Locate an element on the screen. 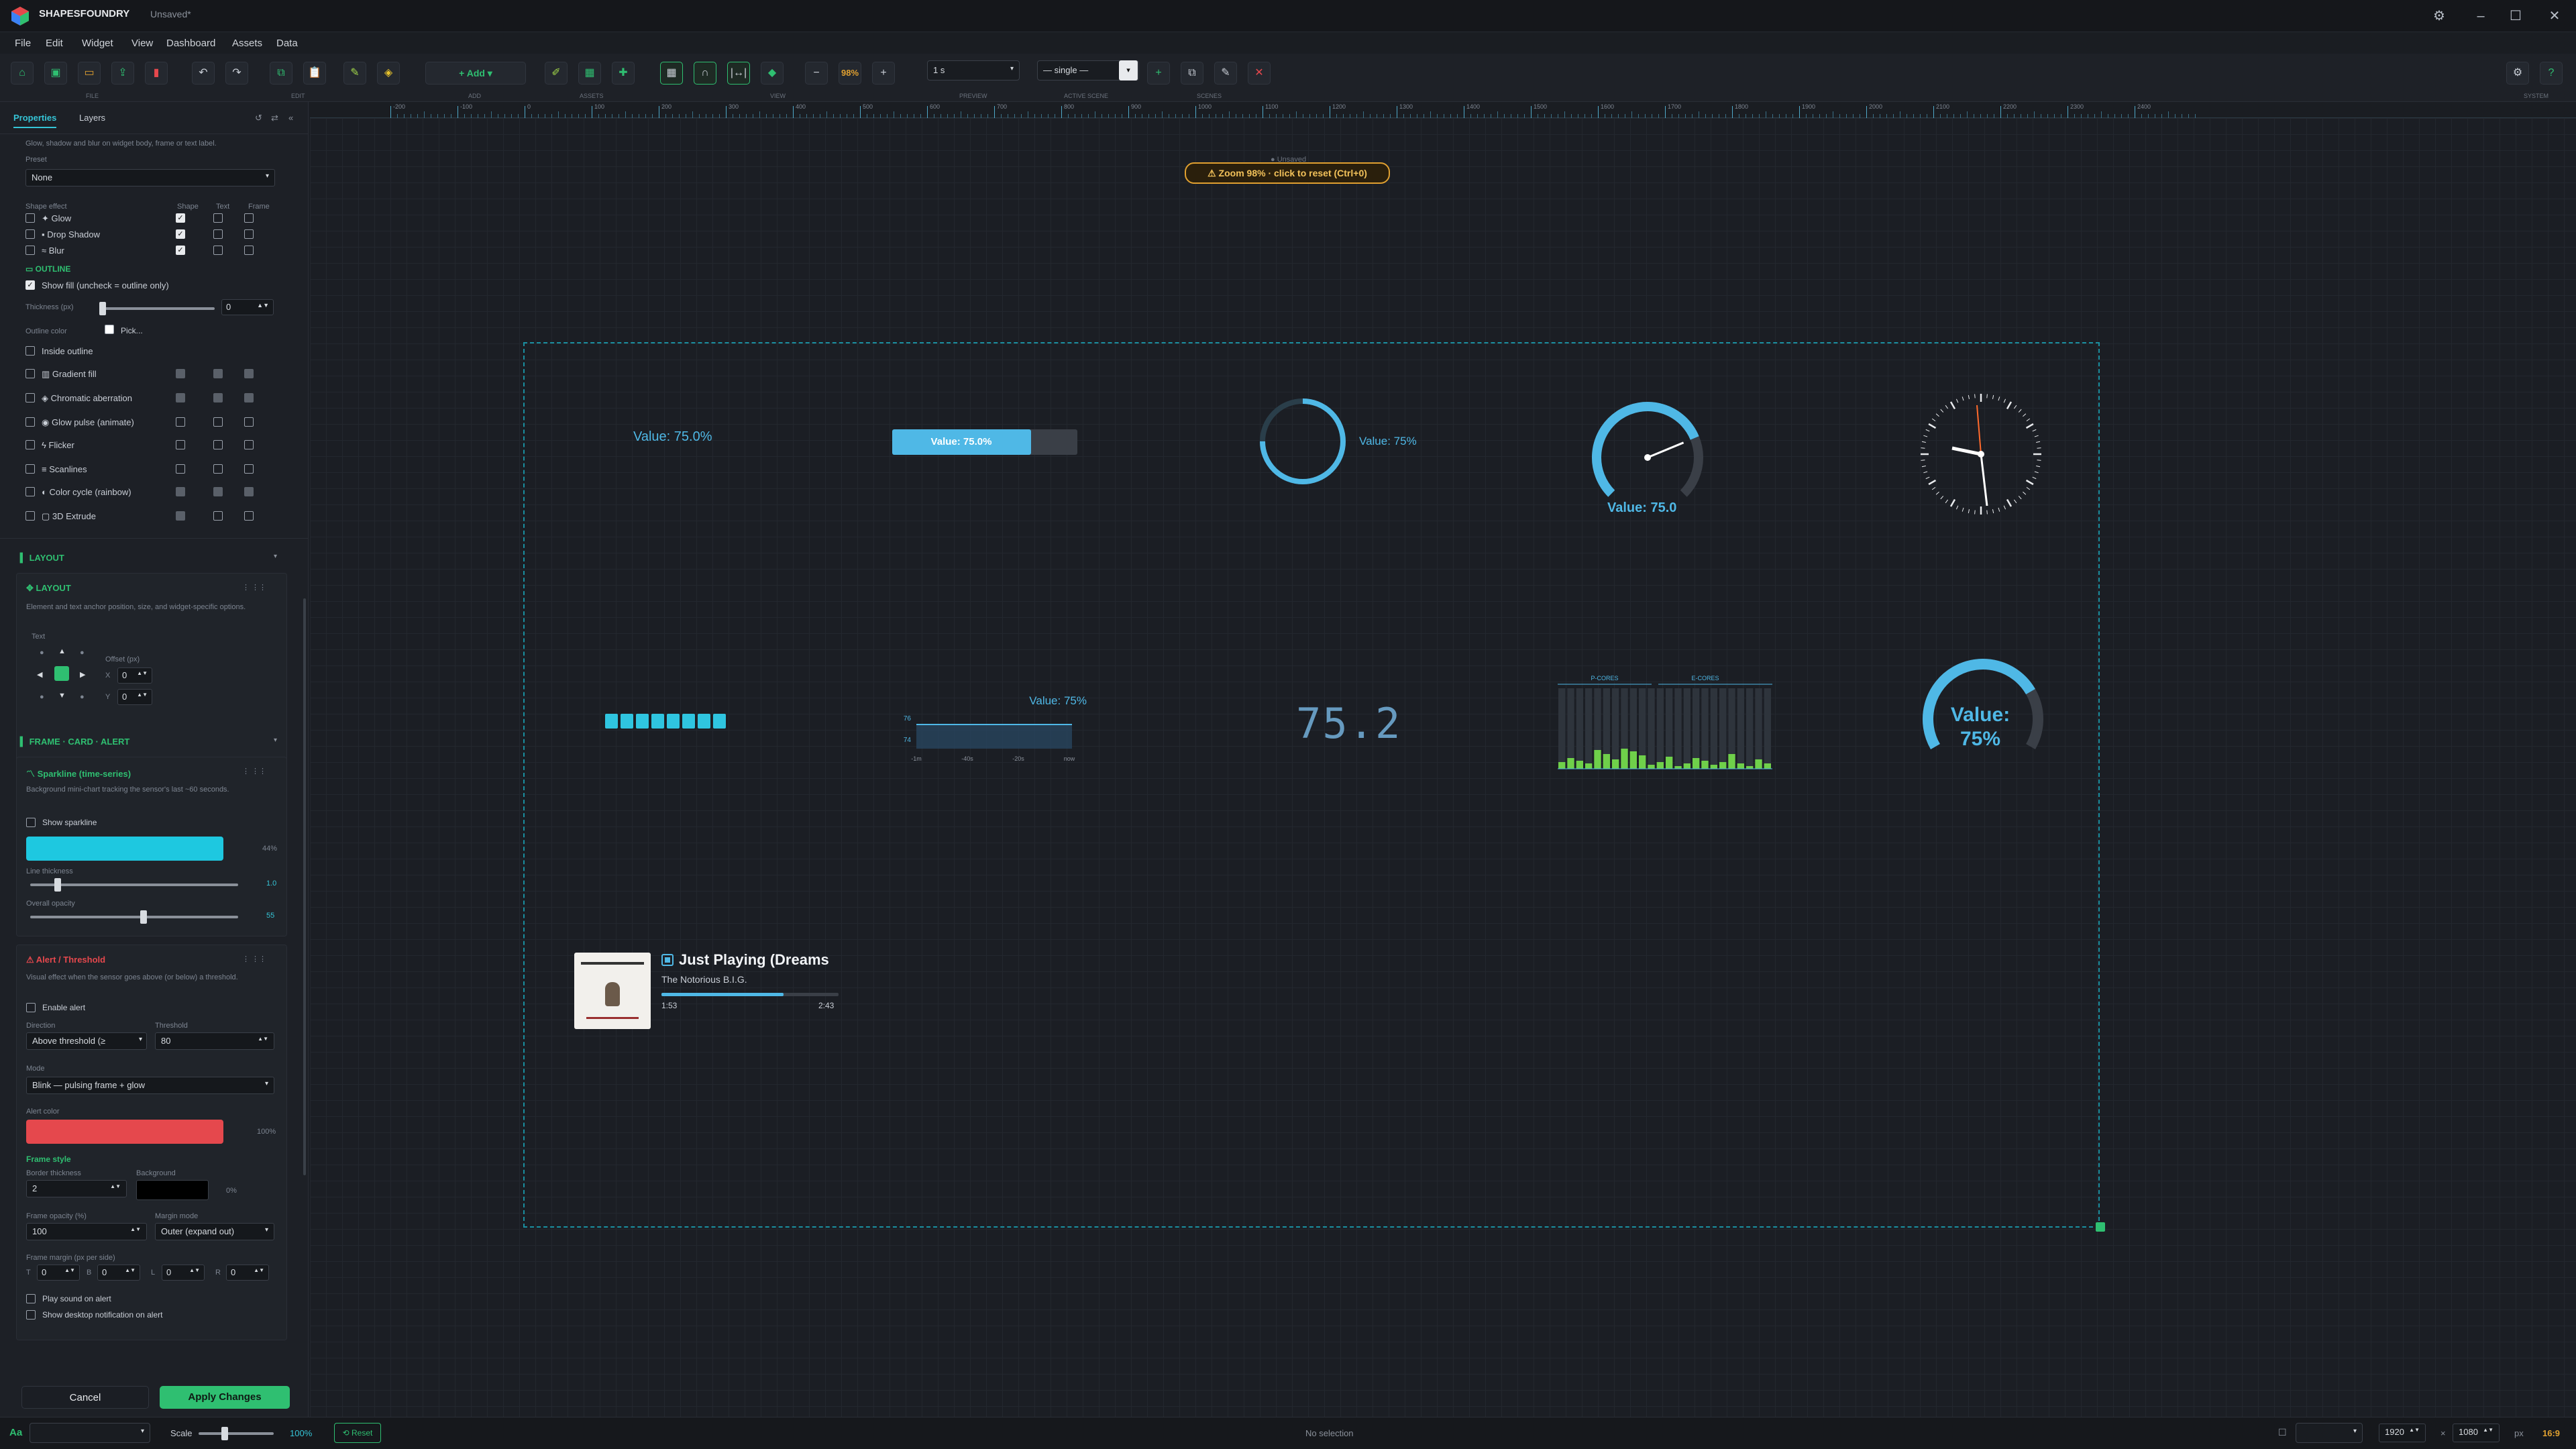 Image resolution: width=2576 pixels, height=1449 pixels. close-window-button: ✕ is located at coordinates (2554, 16).